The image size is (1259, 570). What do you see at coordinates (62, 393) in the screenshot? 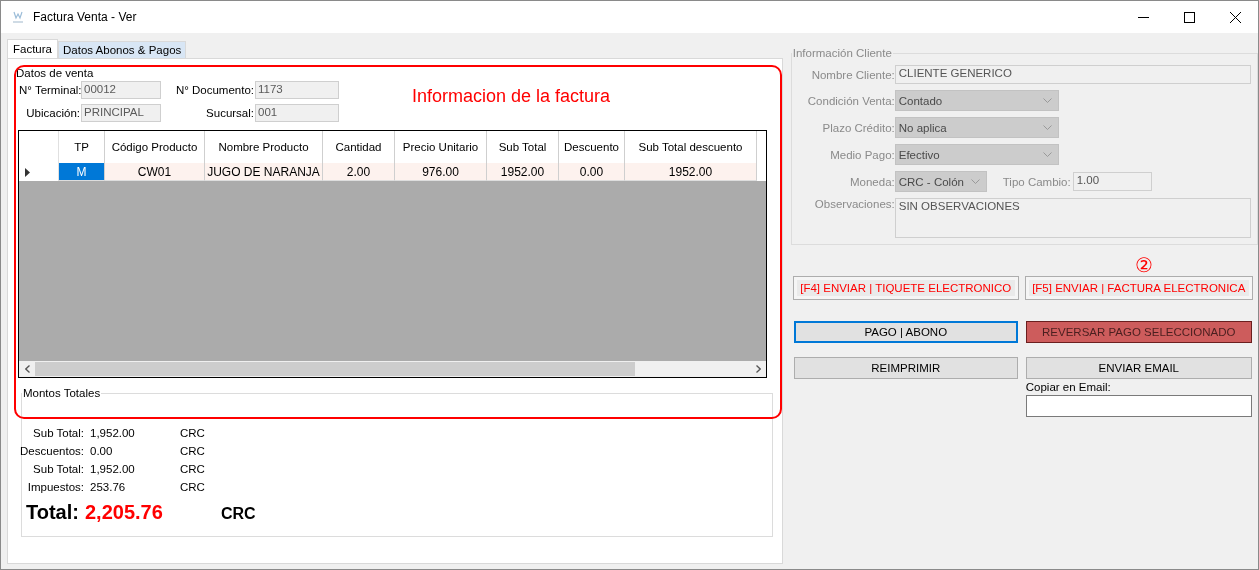
I see `group-title: Montos Totales` at bounding box center [62, 393].